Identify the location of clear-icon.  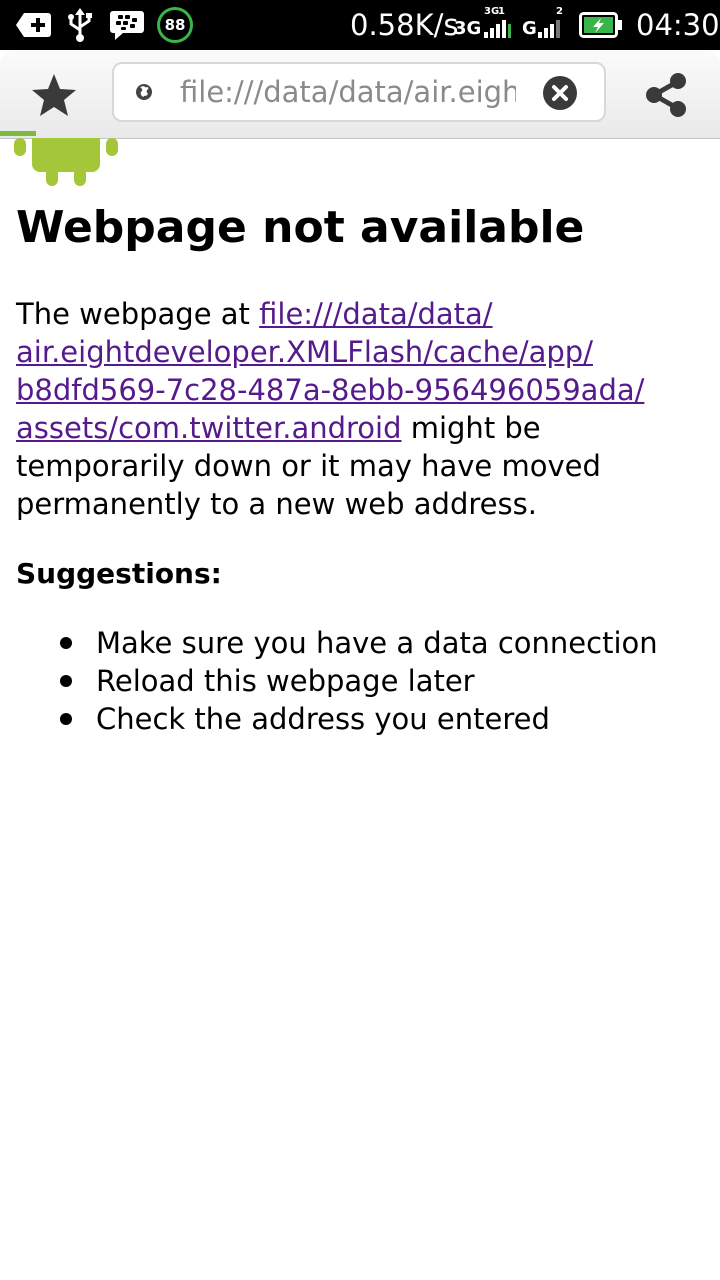
(560, 93).